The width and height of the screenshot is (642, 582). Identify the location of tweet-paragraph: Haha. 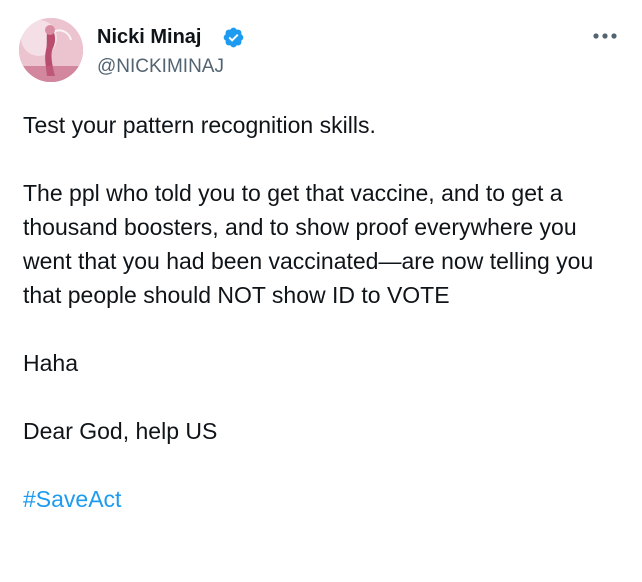
(50, 363).